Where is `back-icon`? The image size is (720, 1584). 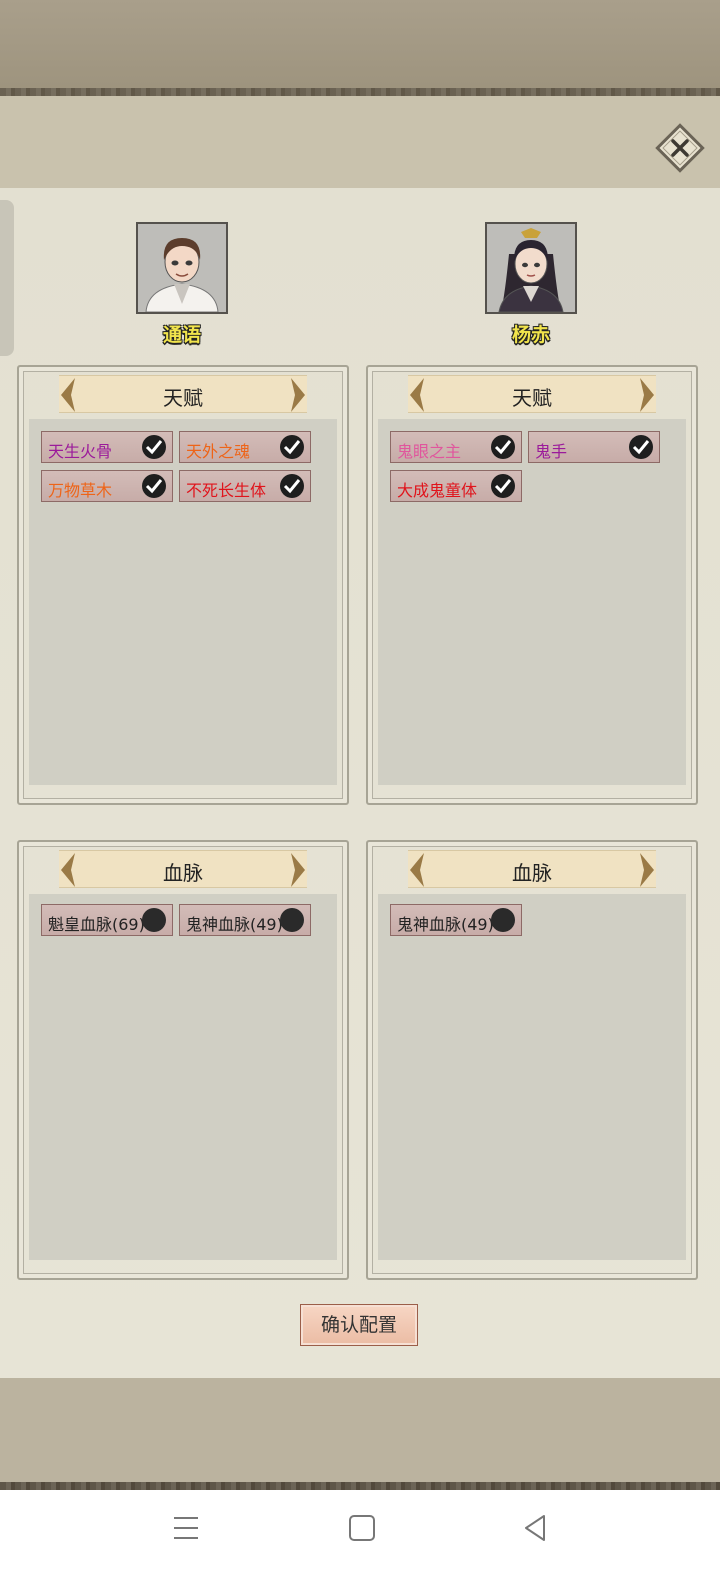
back-icon is located at coordinates (535, 1528).